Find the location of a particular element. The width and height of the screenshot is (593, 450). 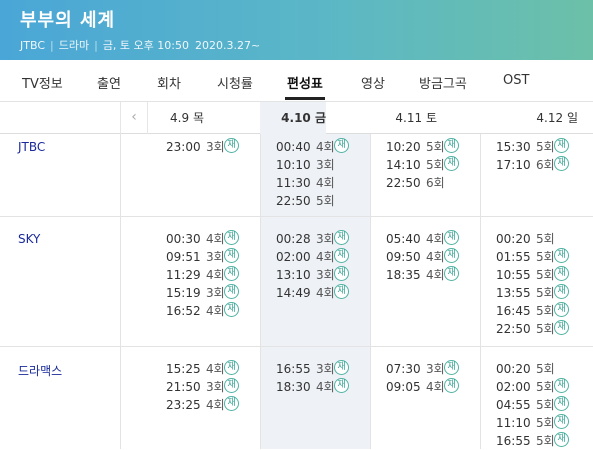

schedule-entry: 13:55 5회 재 is located at coordinates (532, 293).